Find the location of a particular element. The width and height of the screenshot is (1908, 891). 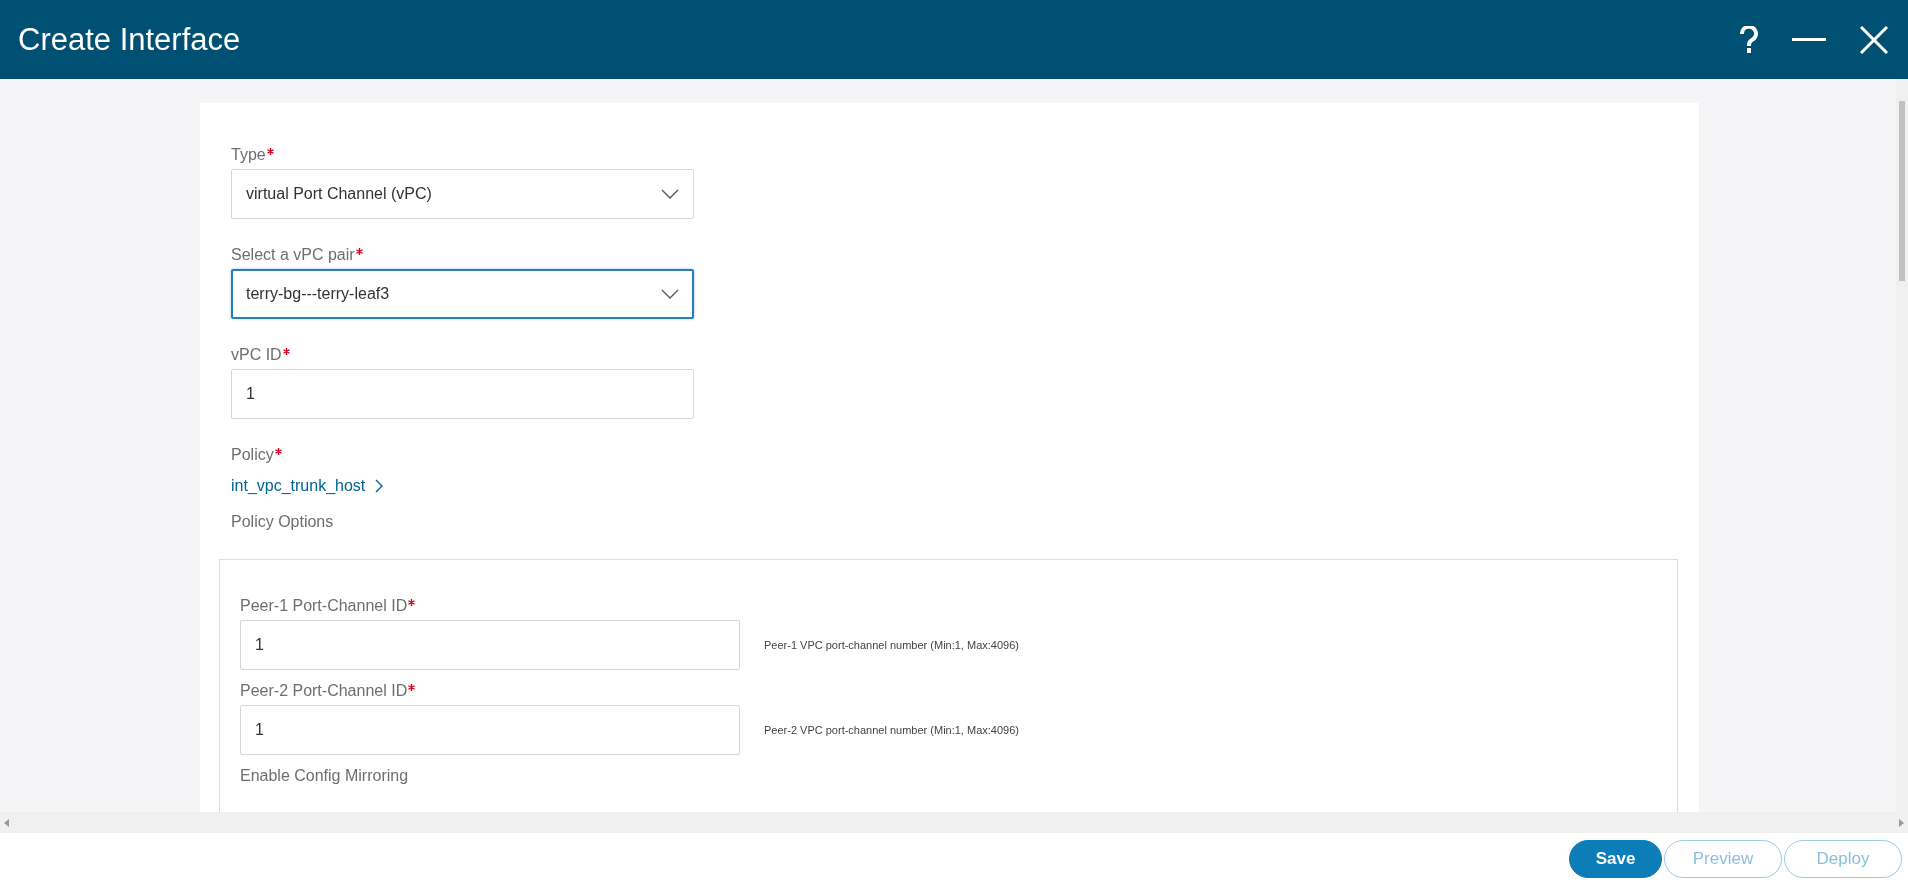

help-icon is located at coordinates (1749, 39).